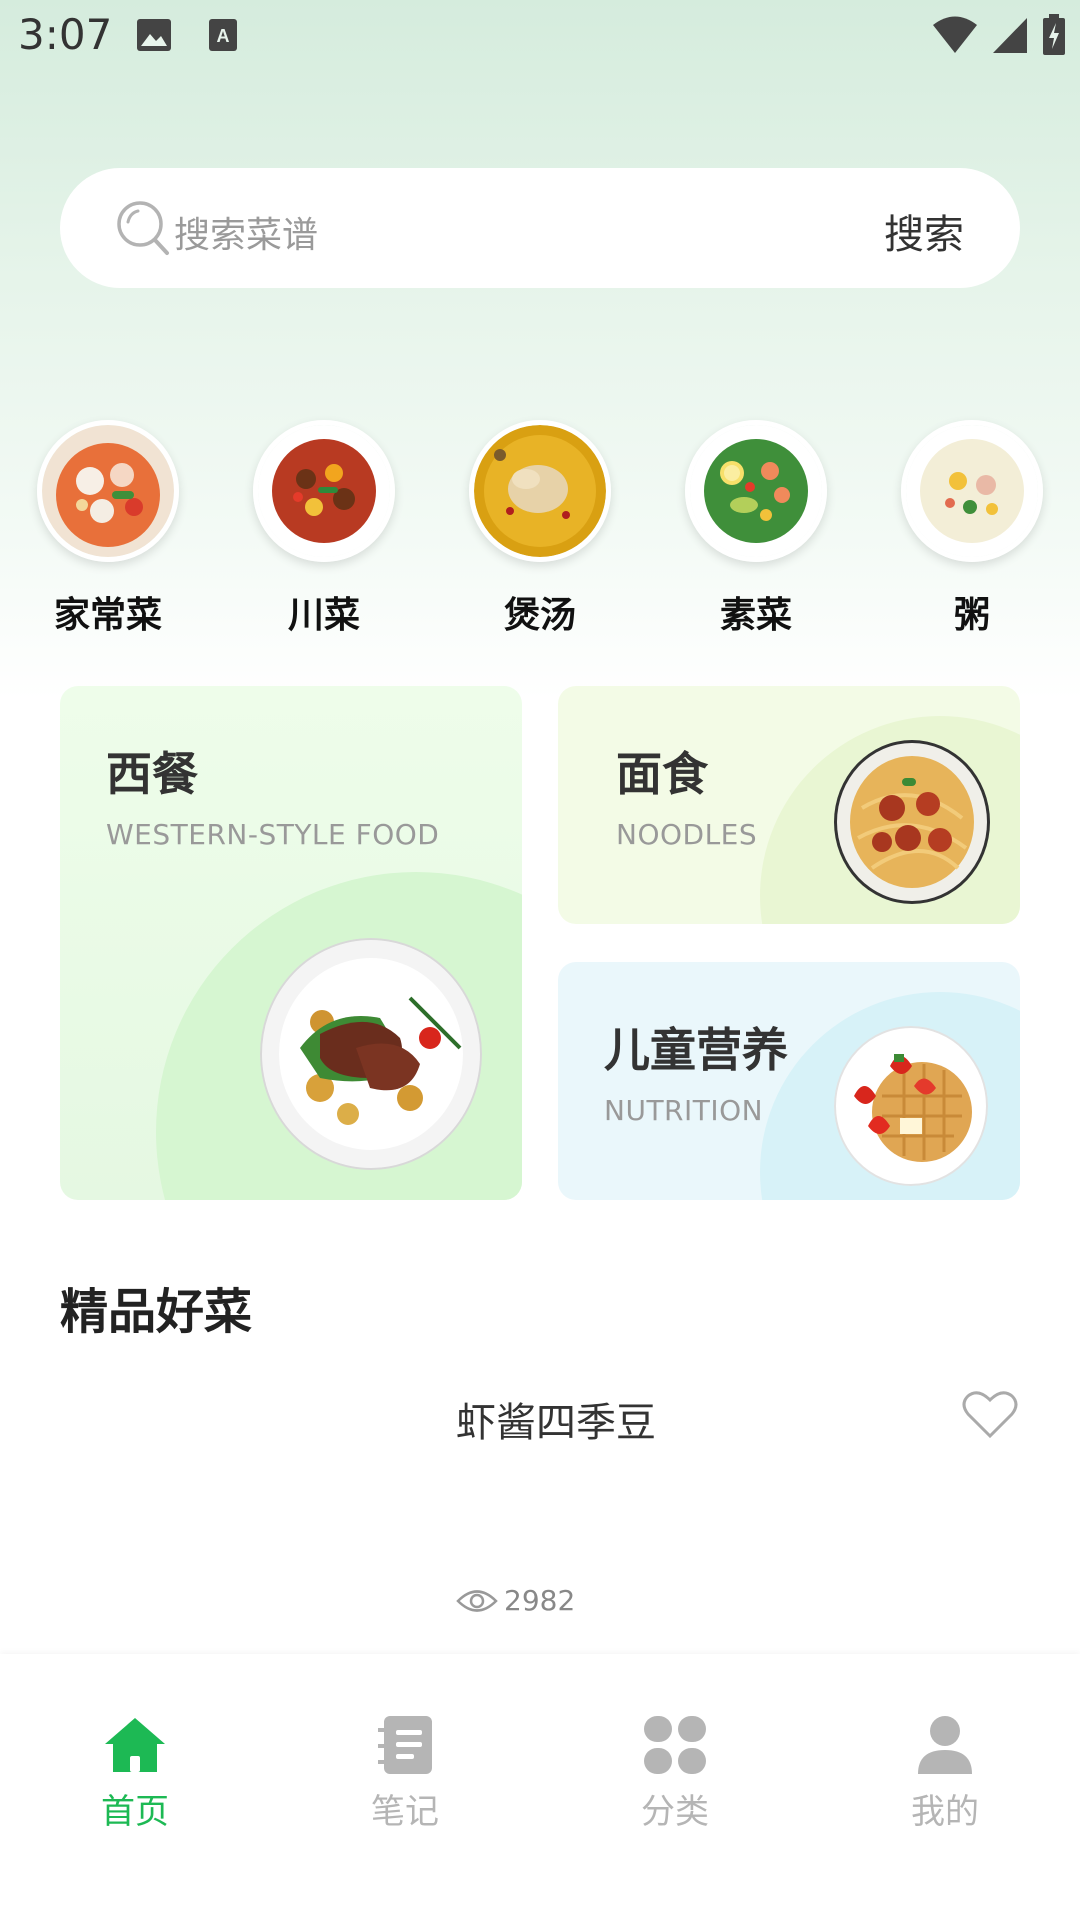  I want to click on search-icon, so click(143, 228).